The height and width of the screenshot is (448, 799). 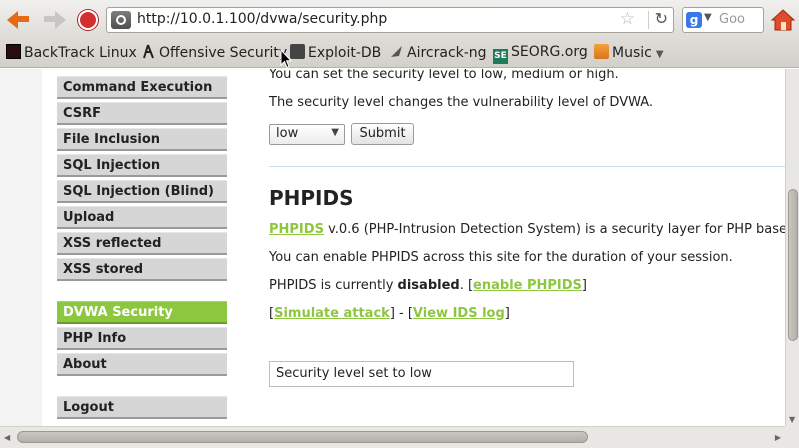 What do you see at coordinates (527, 166) in the screenshot?
I see `section-divider` at bounding box center [527, 166].